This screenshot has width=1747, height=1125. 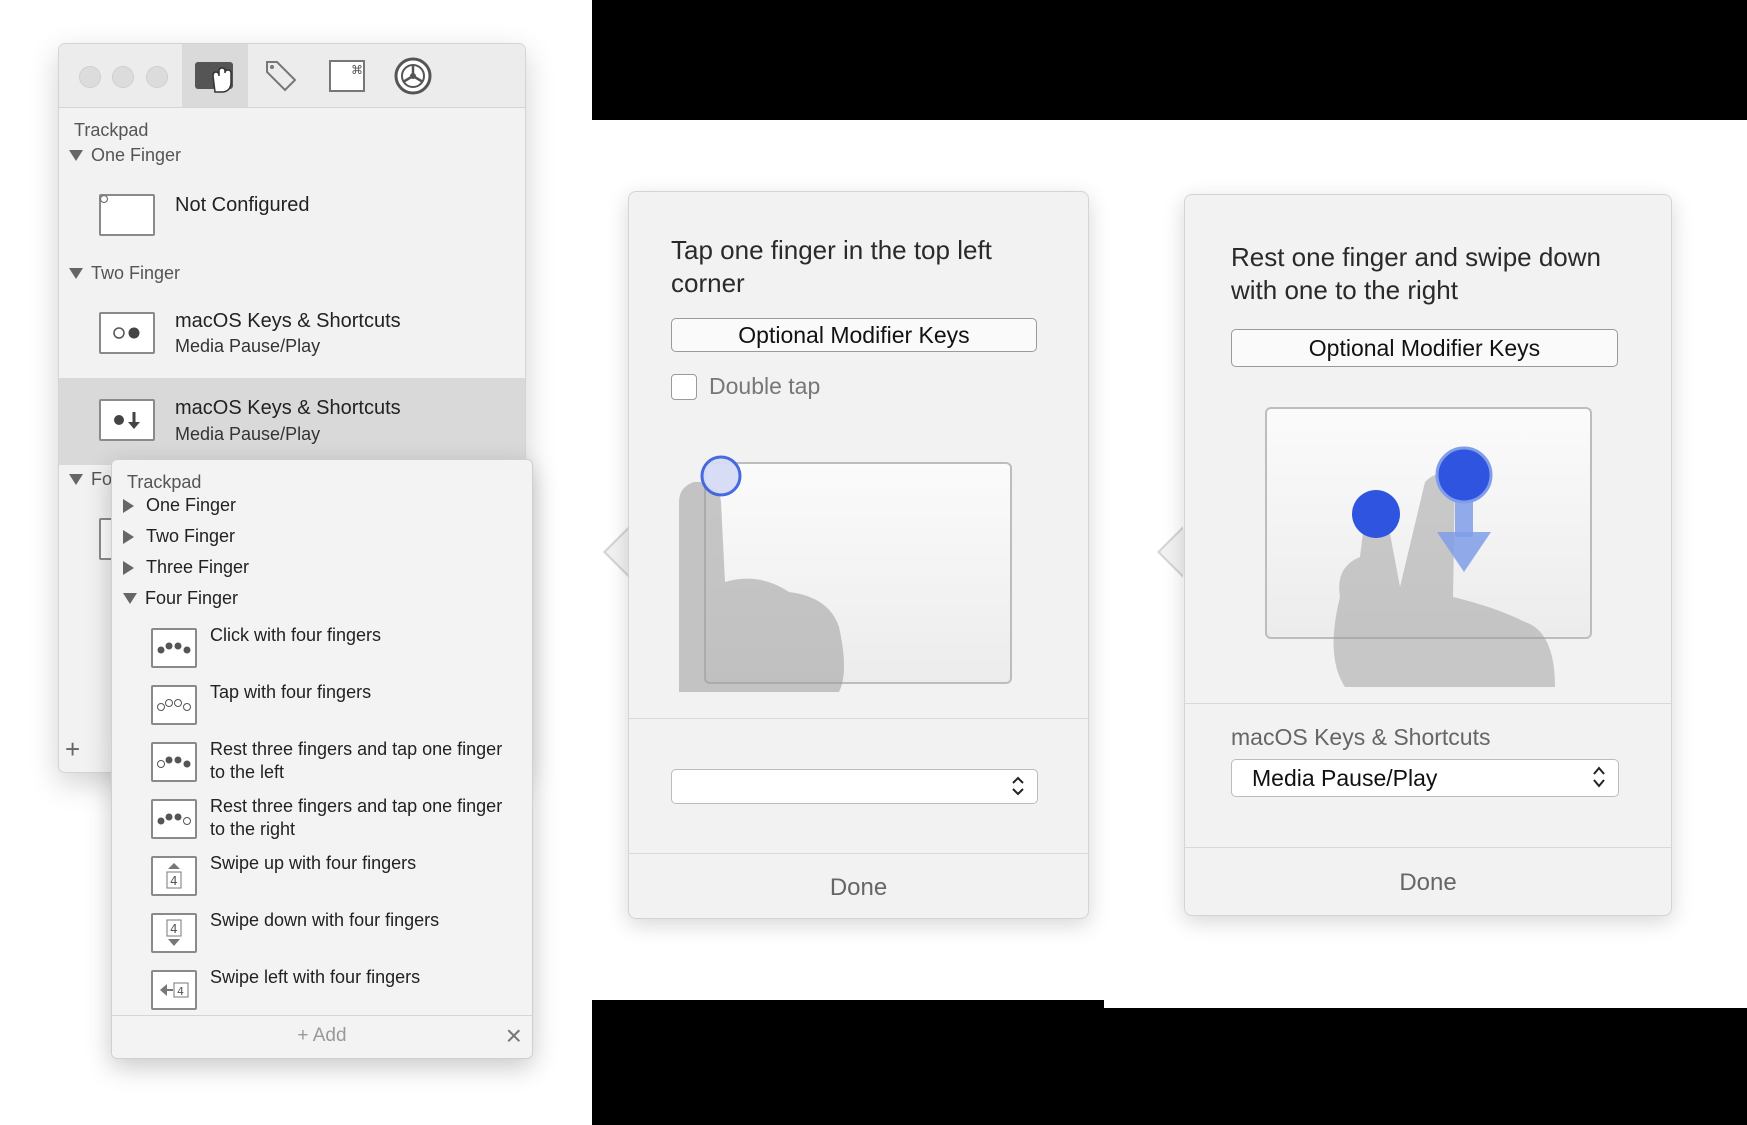 I want to click on add-button: + Add, so click(x=322, y=1036).